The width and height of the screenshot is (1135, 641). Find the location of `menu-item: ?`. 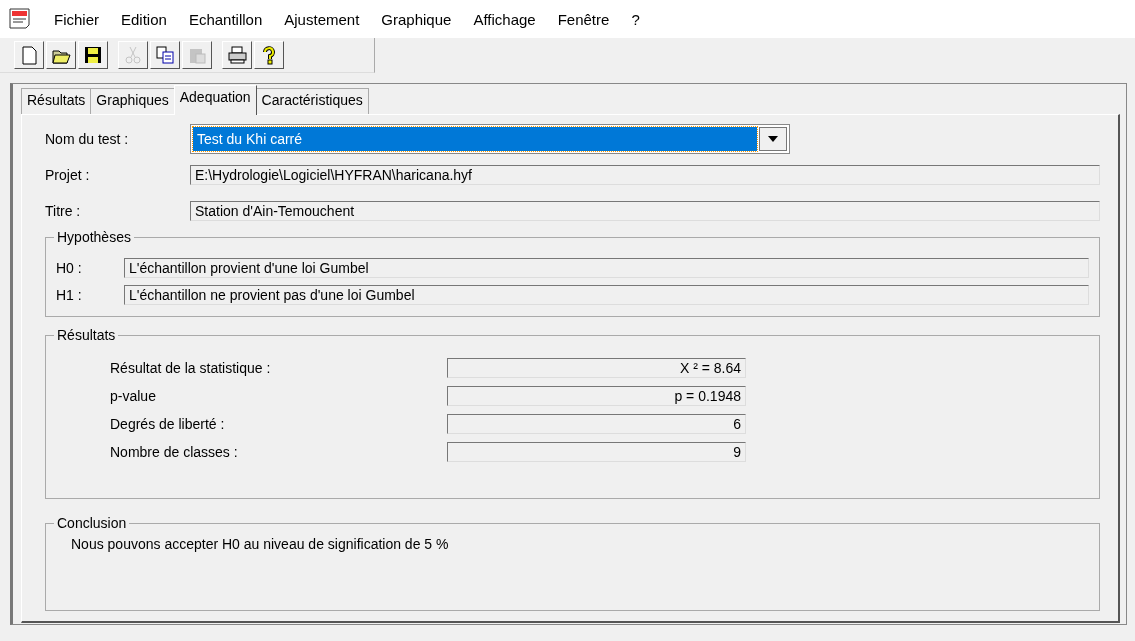

menu-item: ? is located at coordinates (635, 19).